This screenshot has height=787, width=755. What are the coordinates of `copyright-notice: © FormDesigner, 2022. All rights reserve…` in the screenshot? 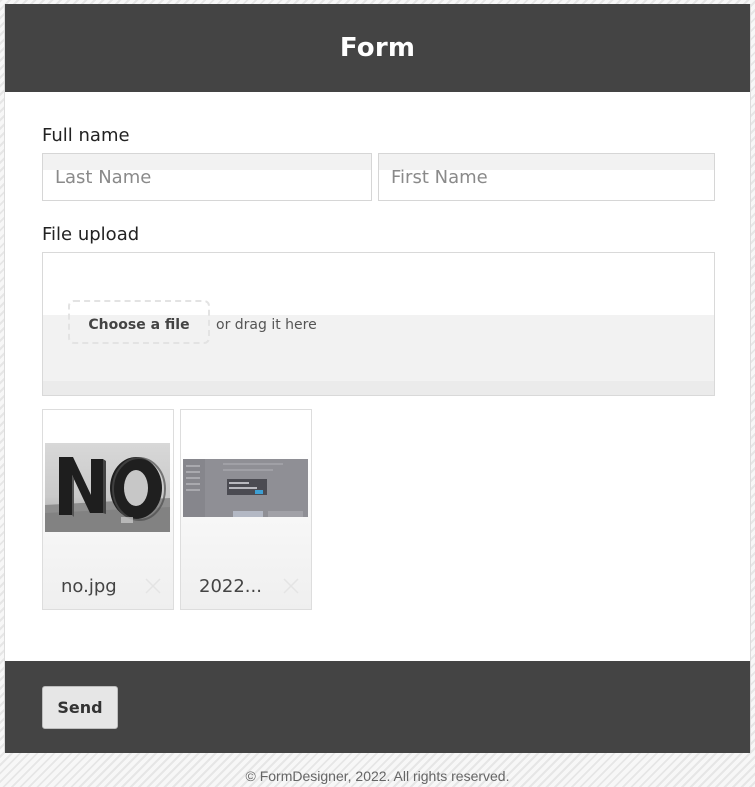 It's located at (377, 776).